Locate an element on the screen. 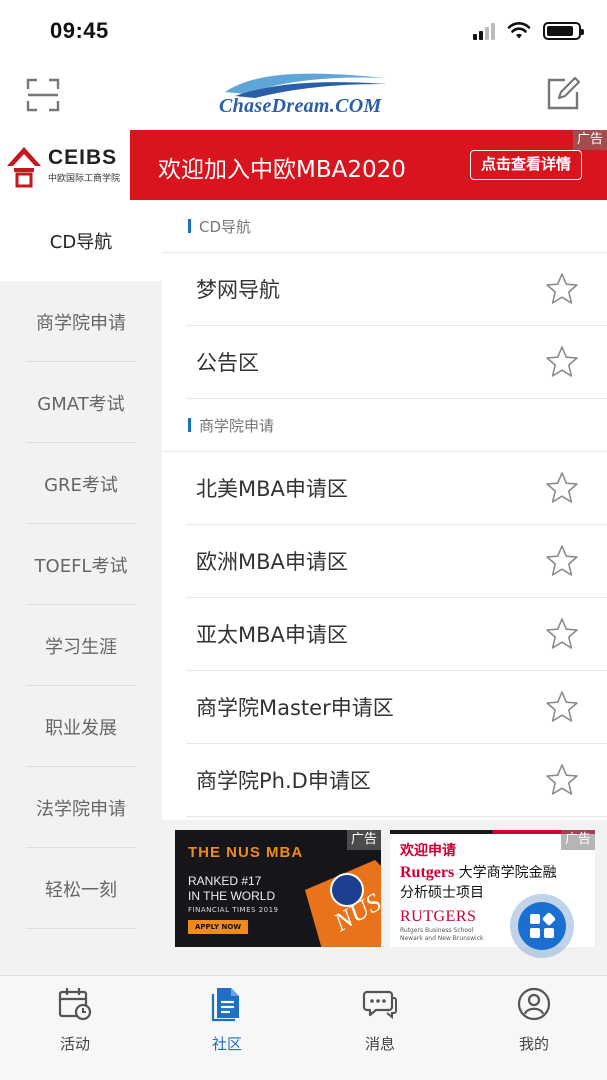 This screenshot has width=607, height=1080. tab-2: 消息 is located at coordinates (380, 1021).